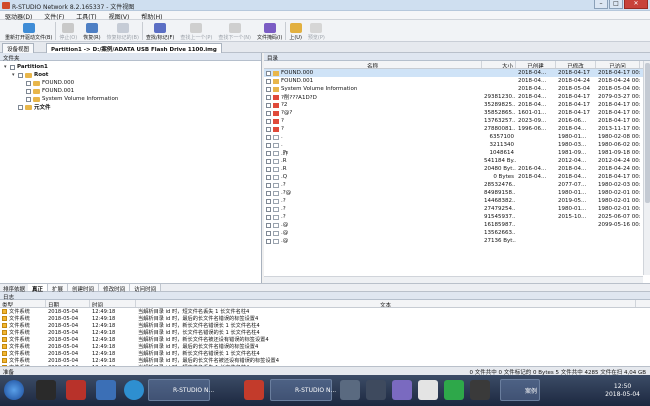  I want to click on col-name: 名称, so click(373, 64).